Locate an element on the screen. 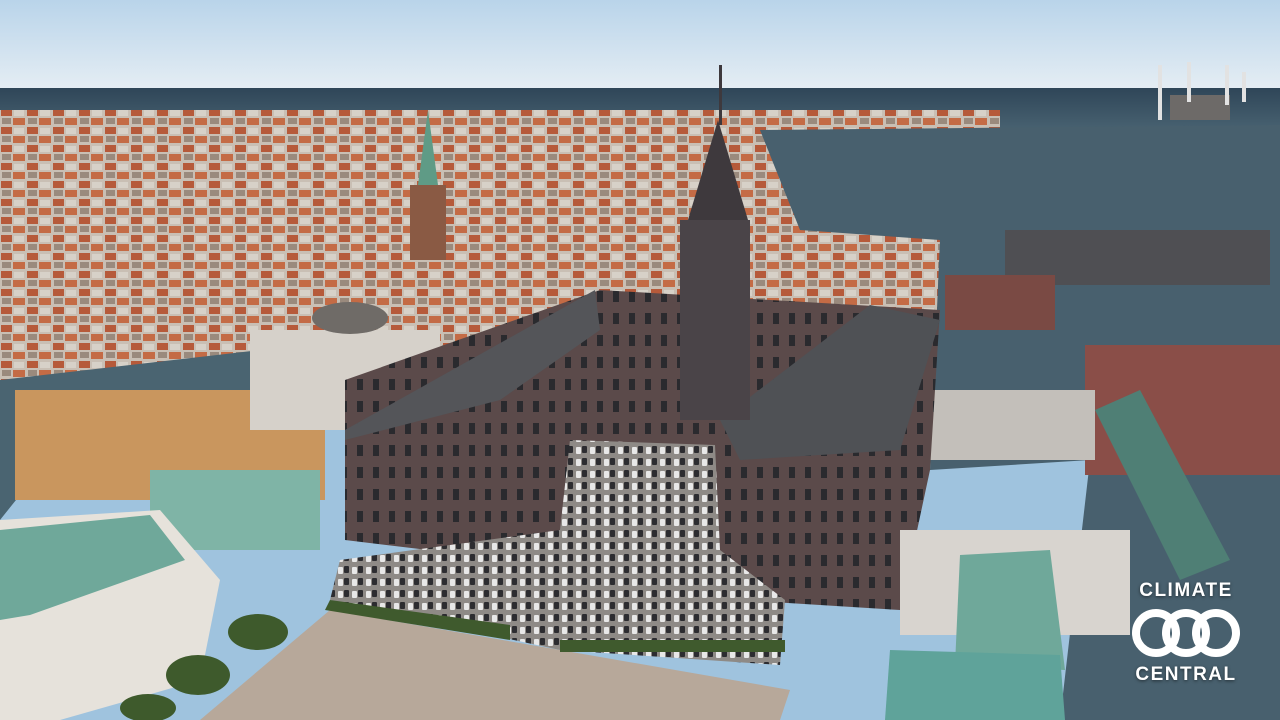  dome is located at coordinates (350, 318).